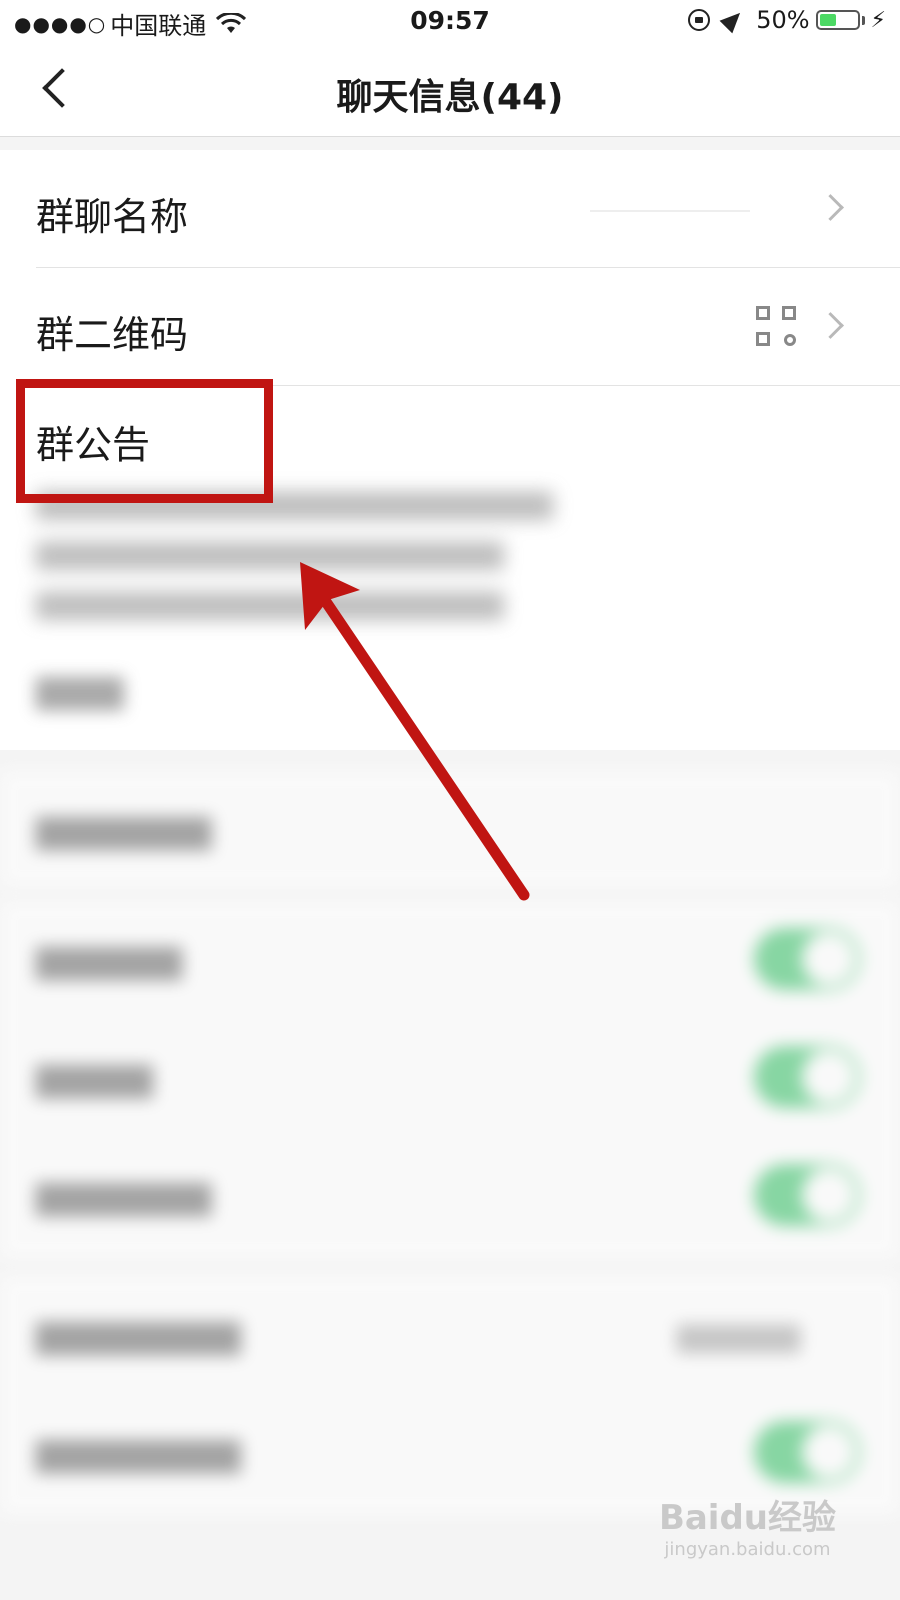 This screenshot has width=900, height=1600. I want to click on annotation-arrow, so click(415, 731).